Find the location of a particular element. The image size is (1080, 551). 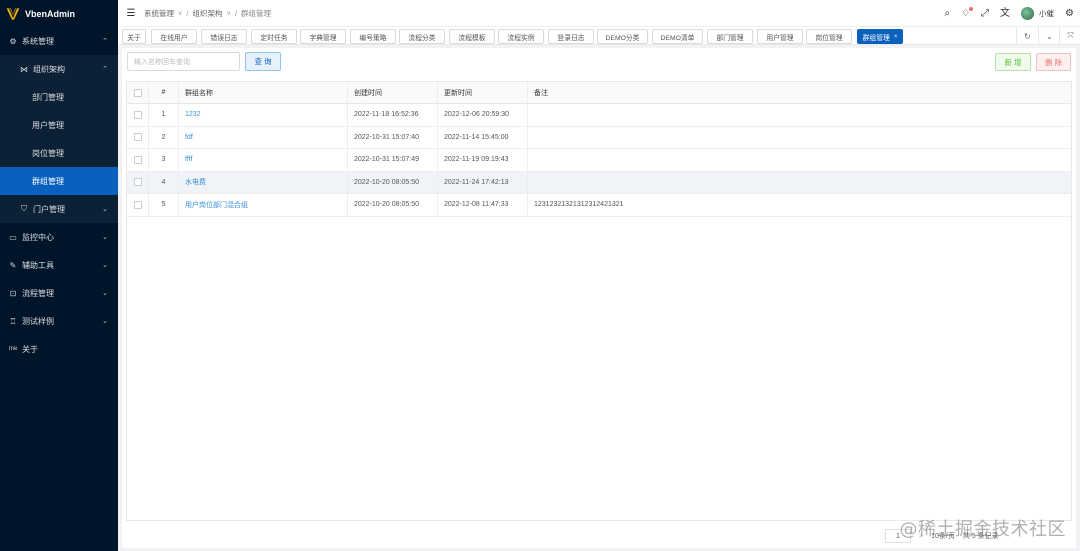

tab-scheduled-tasks: 定时任务 is located at coordinates (274, 36).